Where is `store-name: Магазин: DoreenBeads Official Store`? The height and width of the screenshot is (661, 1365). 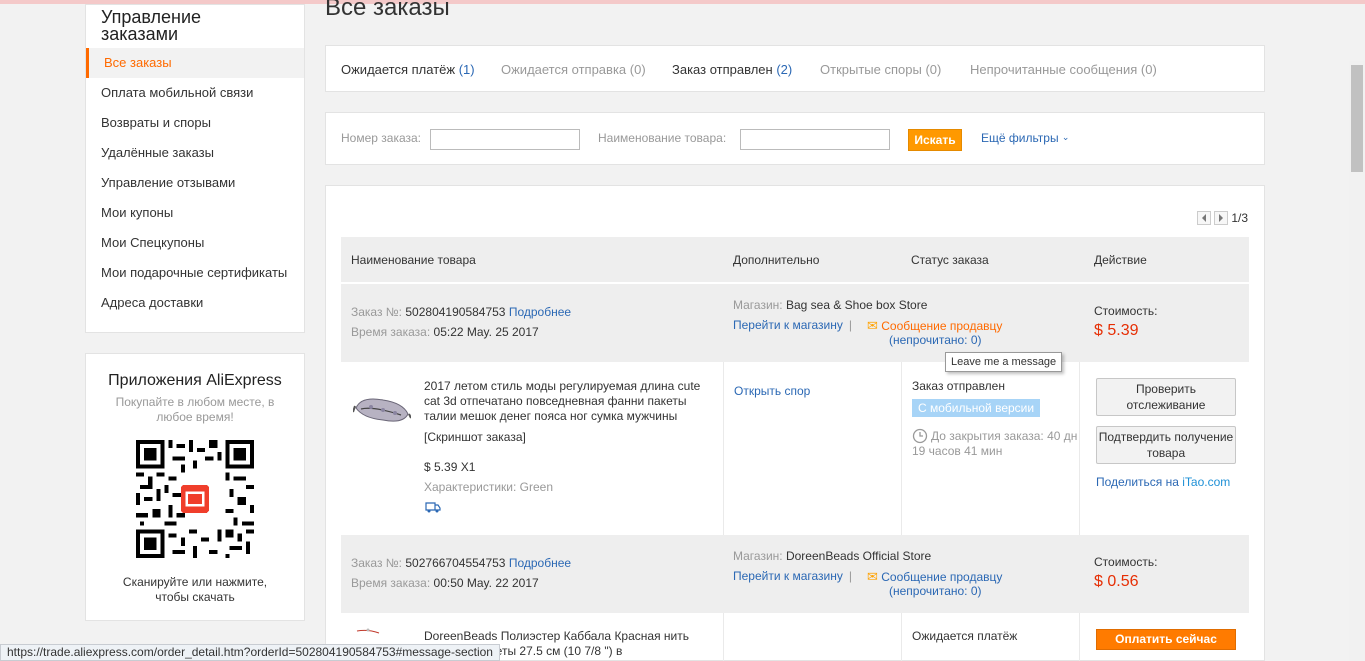
store-name: Магазин: DoreenBeads Official Store is located at coordinates (832, 556).